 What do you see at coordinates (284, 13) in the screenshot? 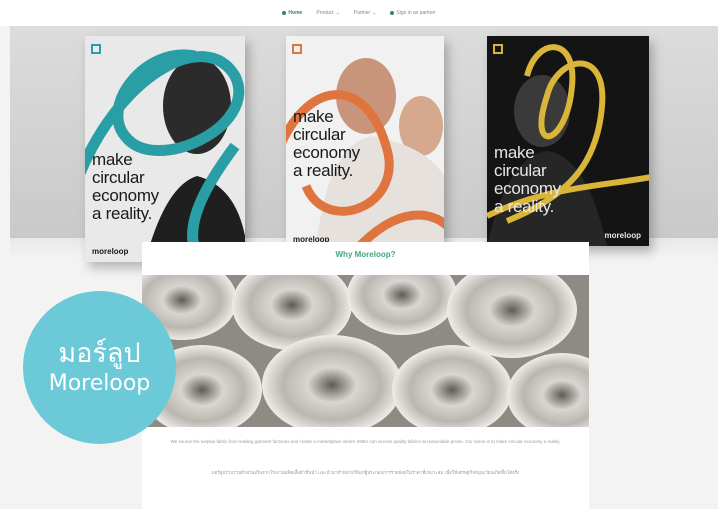
I see `home-icon` at bounding box center [284, 13].